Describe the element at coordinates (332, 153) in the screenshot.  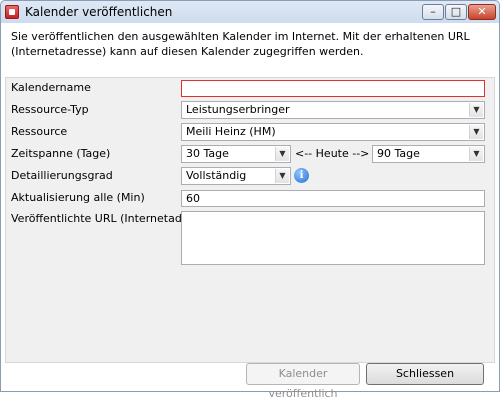
I see `heute-separator: <-- Heute -->` at that location.